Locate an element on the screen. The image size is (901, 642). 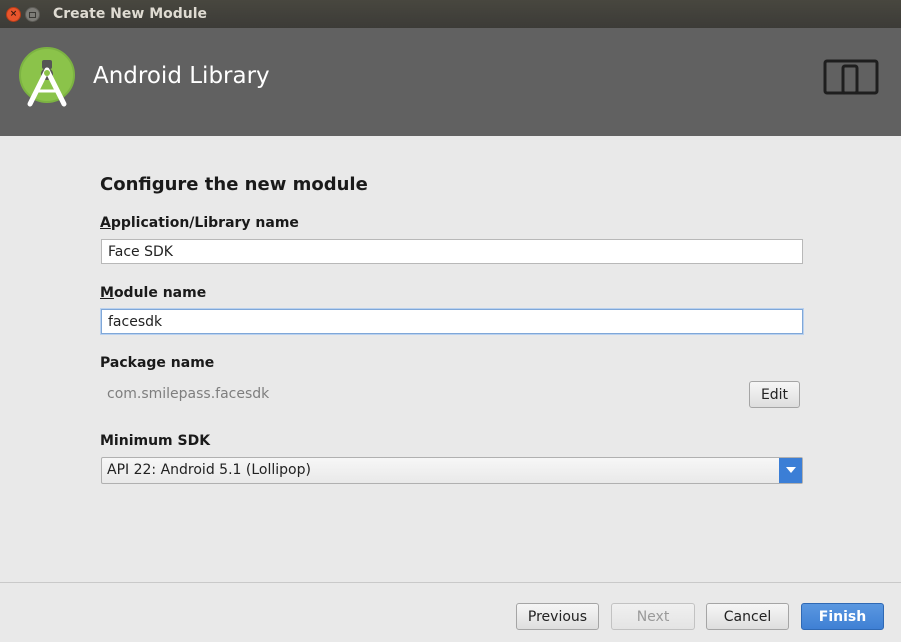
min-sdk-selected-value: API 22: Android 5.1 (Lollipop) is located at coordinates (209, 470).